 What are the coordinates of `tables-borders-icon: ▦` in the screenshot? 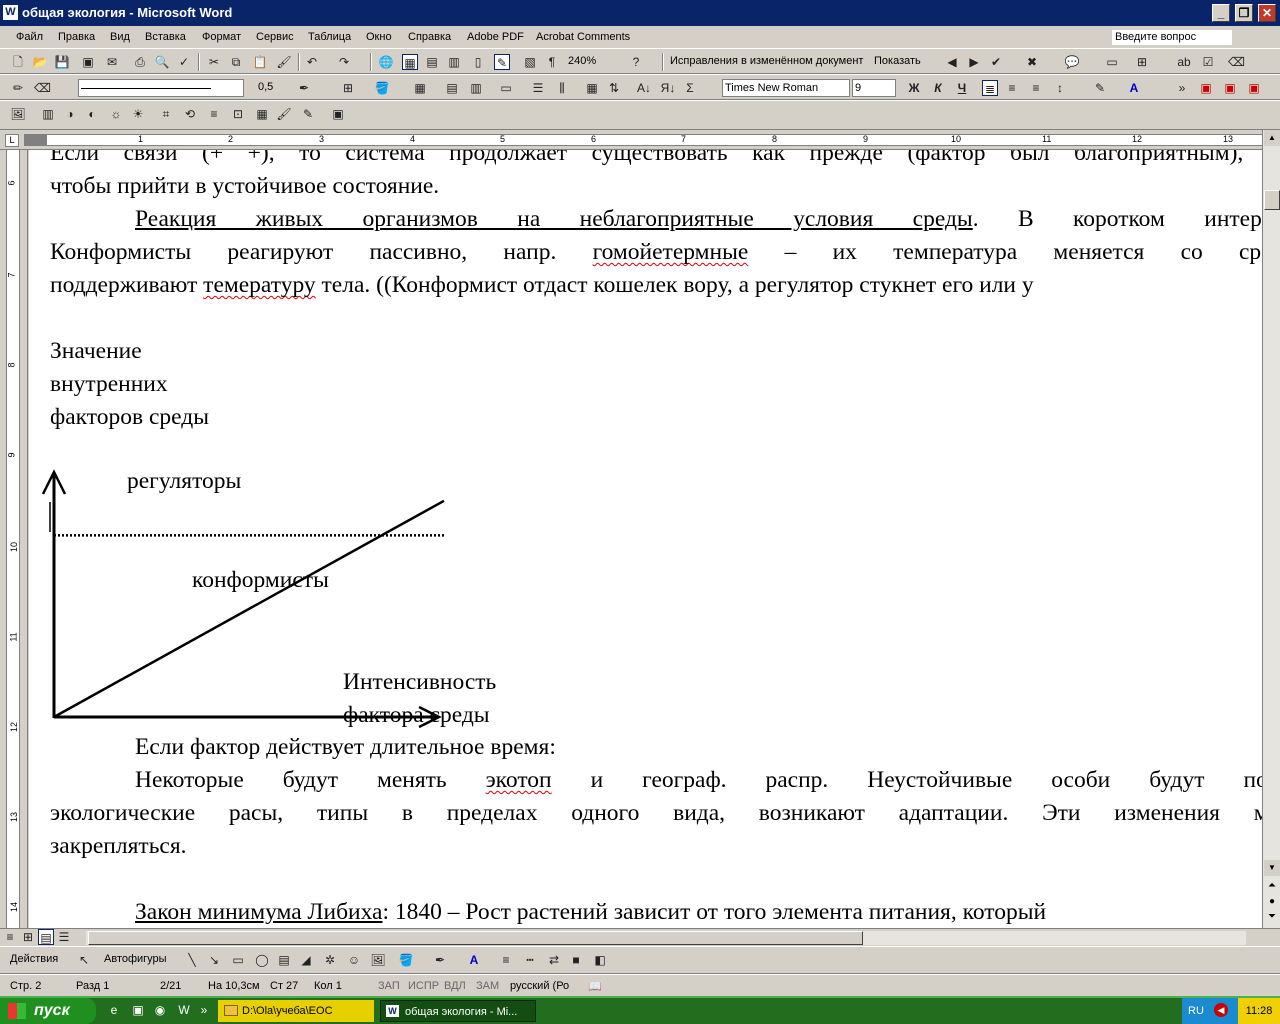 It's located at (410, 62).